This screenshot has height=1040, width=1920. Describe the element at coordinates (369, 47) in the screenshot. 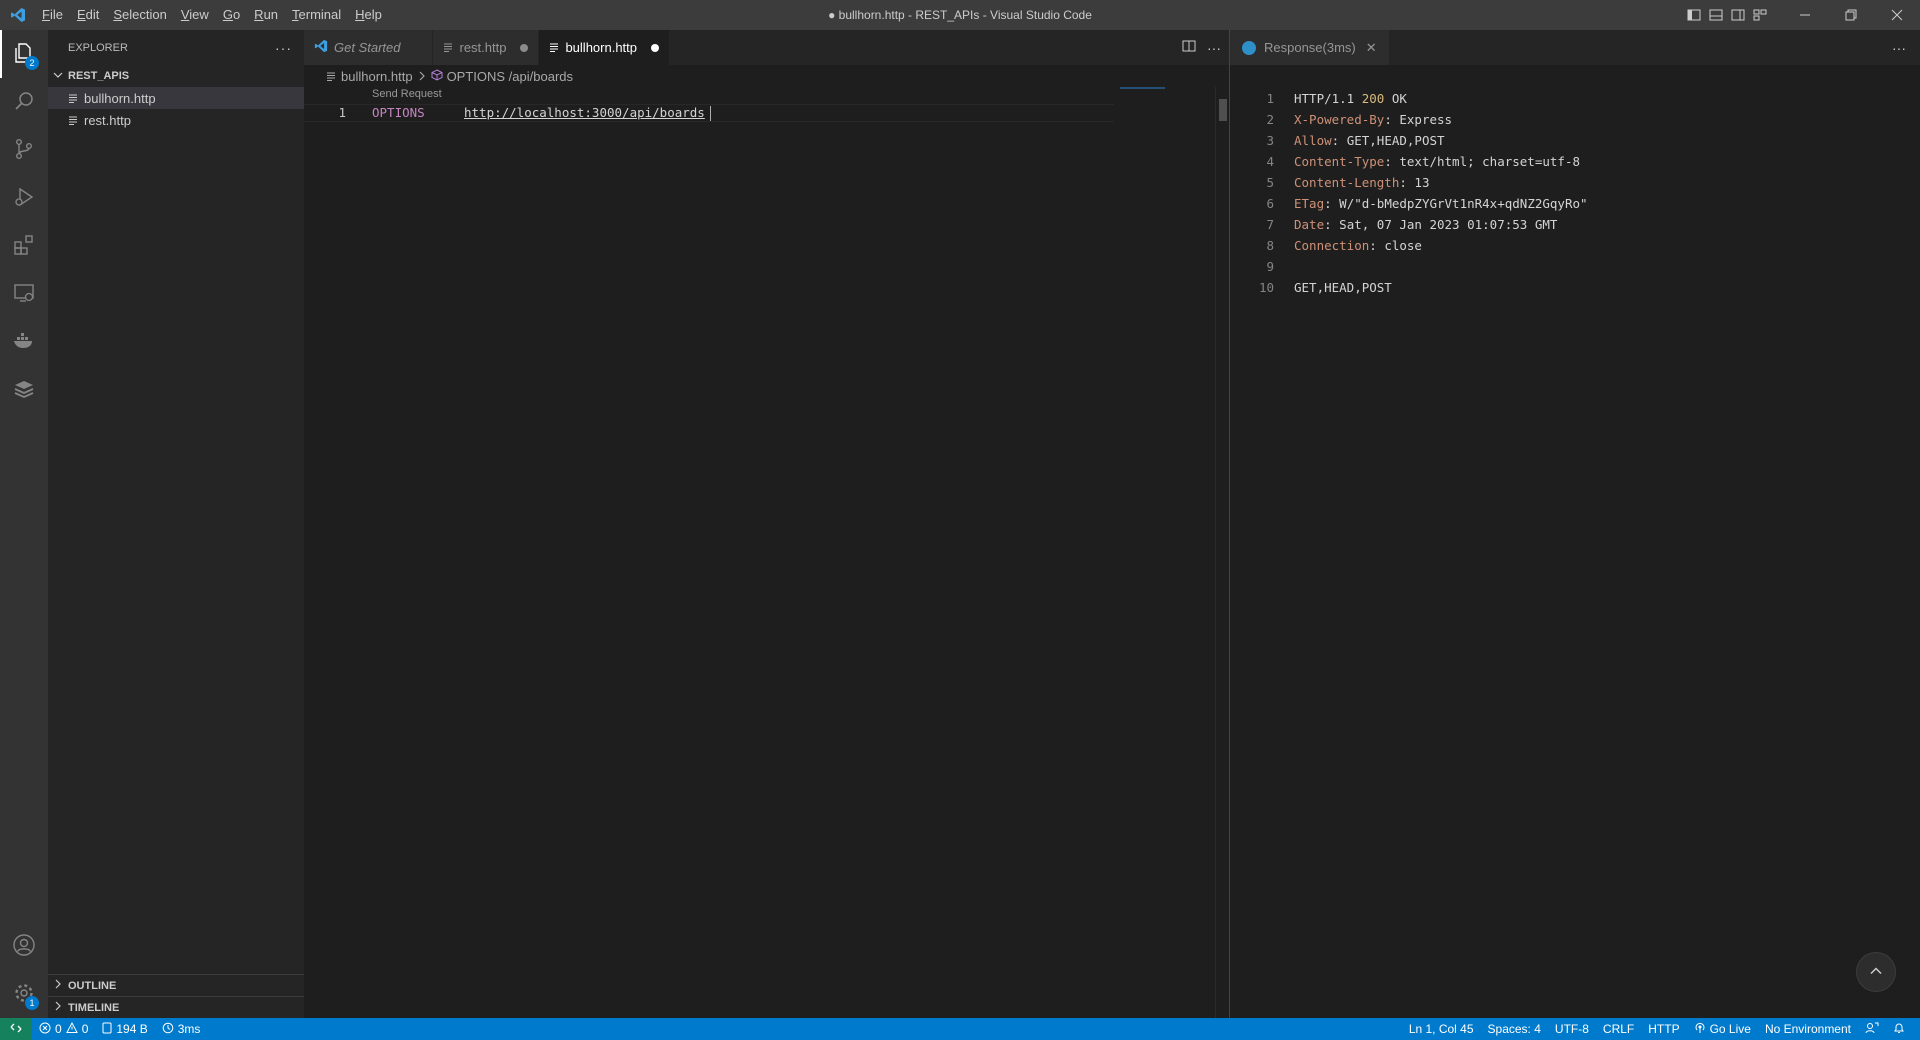

I see `tab-get-started: Get Started` at that location.